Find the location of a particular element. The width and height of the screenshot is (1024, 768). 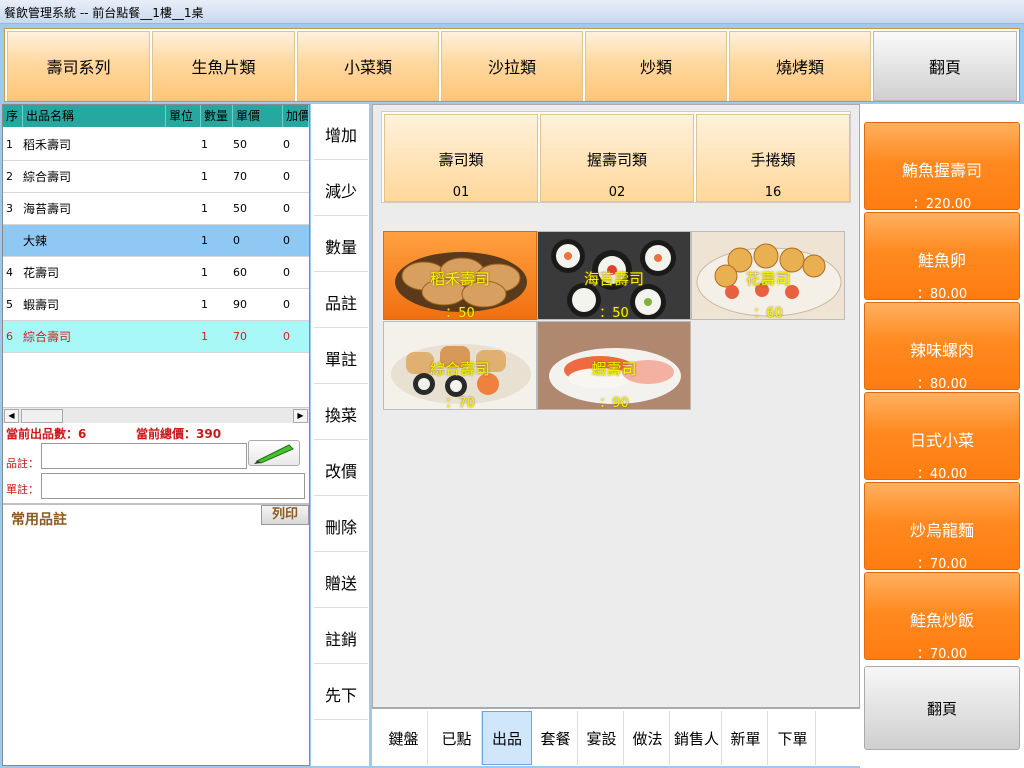

subcategory-name: 握壽司類 is located at coordinates (616, 160).